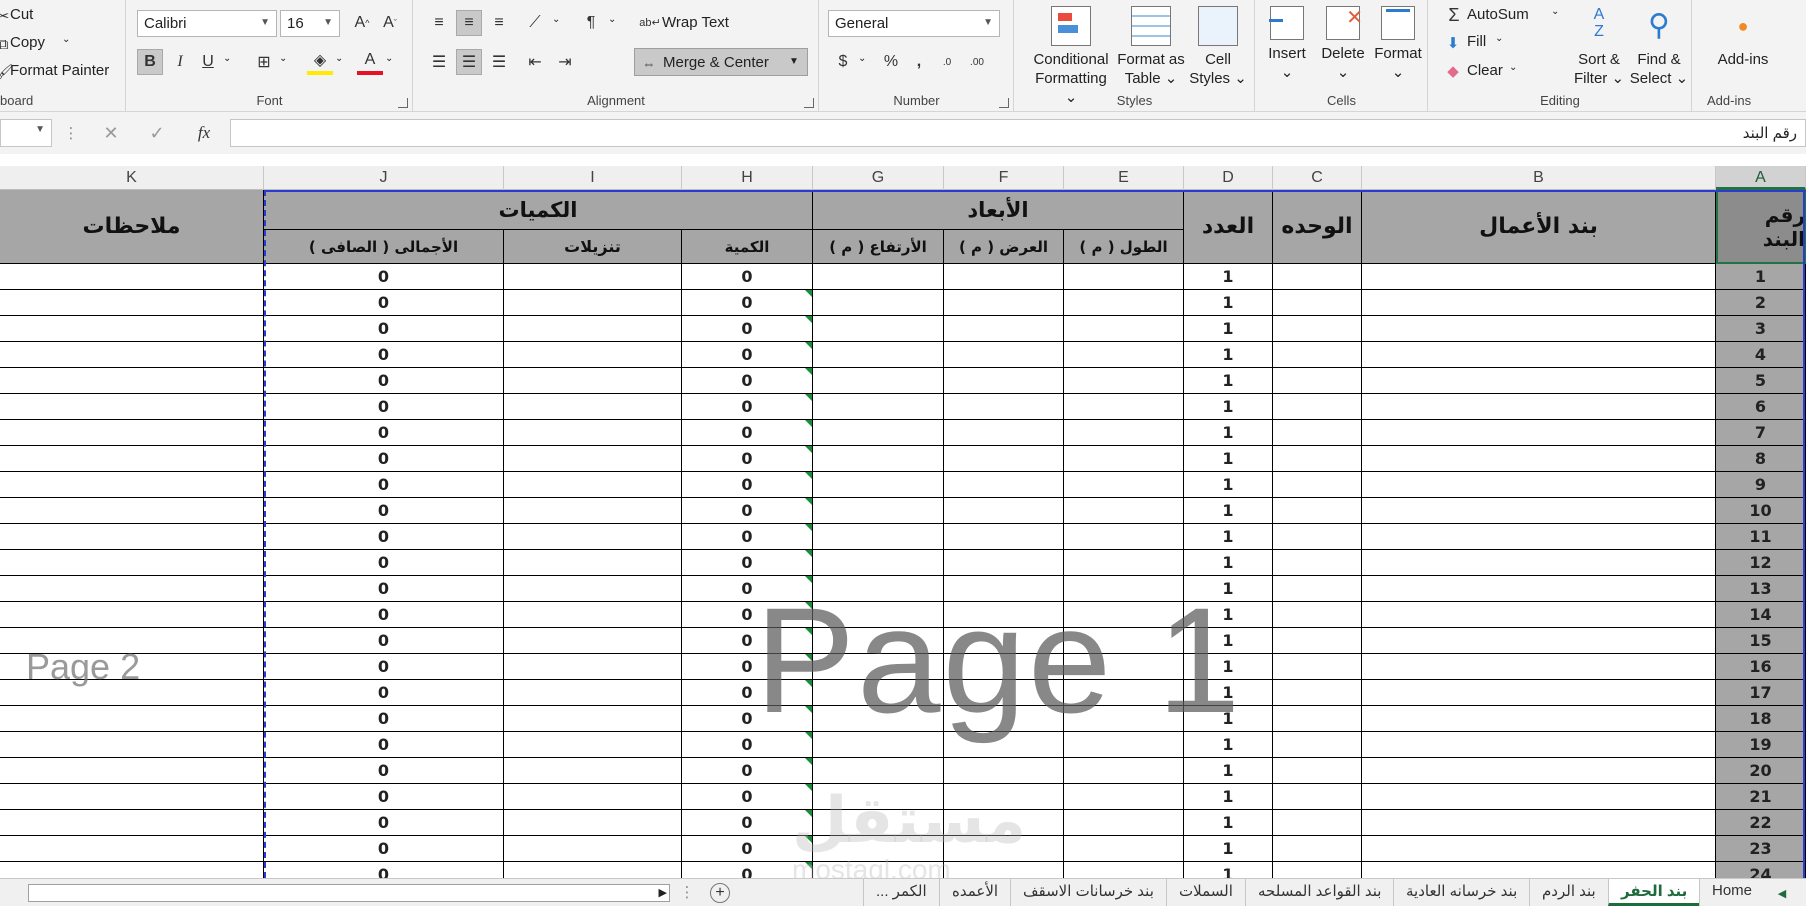 The width and height of the screenshot is (1806, 906). I want to click on column-header-g: G, so click(878, 178).